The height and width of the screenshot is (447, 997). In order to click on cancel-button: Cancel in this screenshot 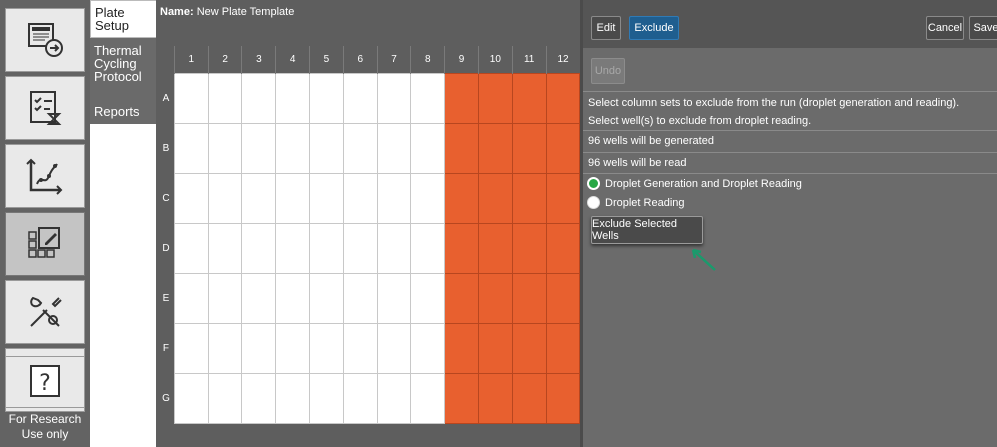, I will do `click(945, 28)`.